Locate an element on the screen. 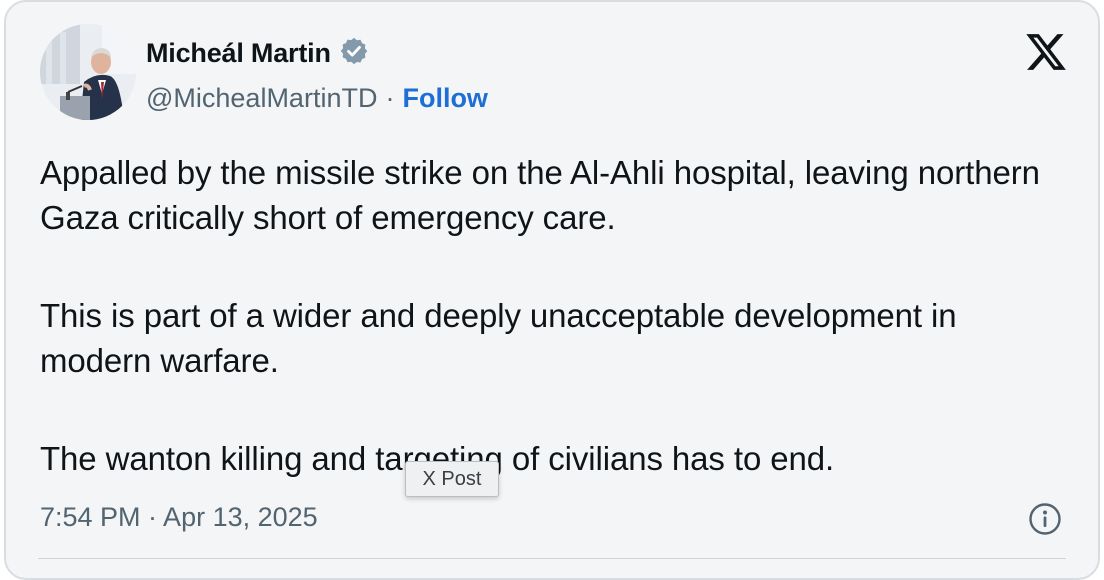  avatar is located at coordinates (88, 72).